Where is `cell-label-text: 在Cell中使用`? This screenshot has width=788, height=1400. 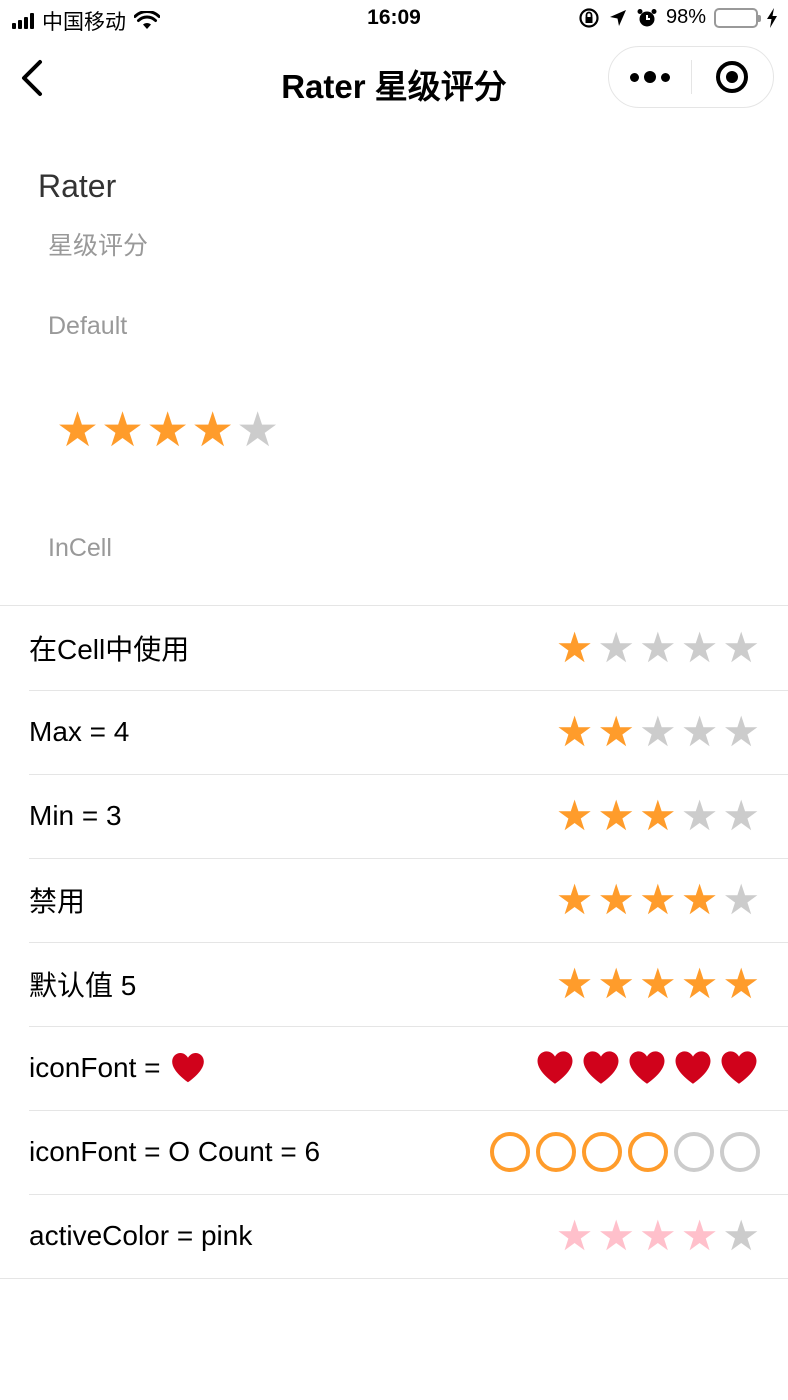
cell-label-text: 在Cell中使用 is located at coordinates (109, 649).